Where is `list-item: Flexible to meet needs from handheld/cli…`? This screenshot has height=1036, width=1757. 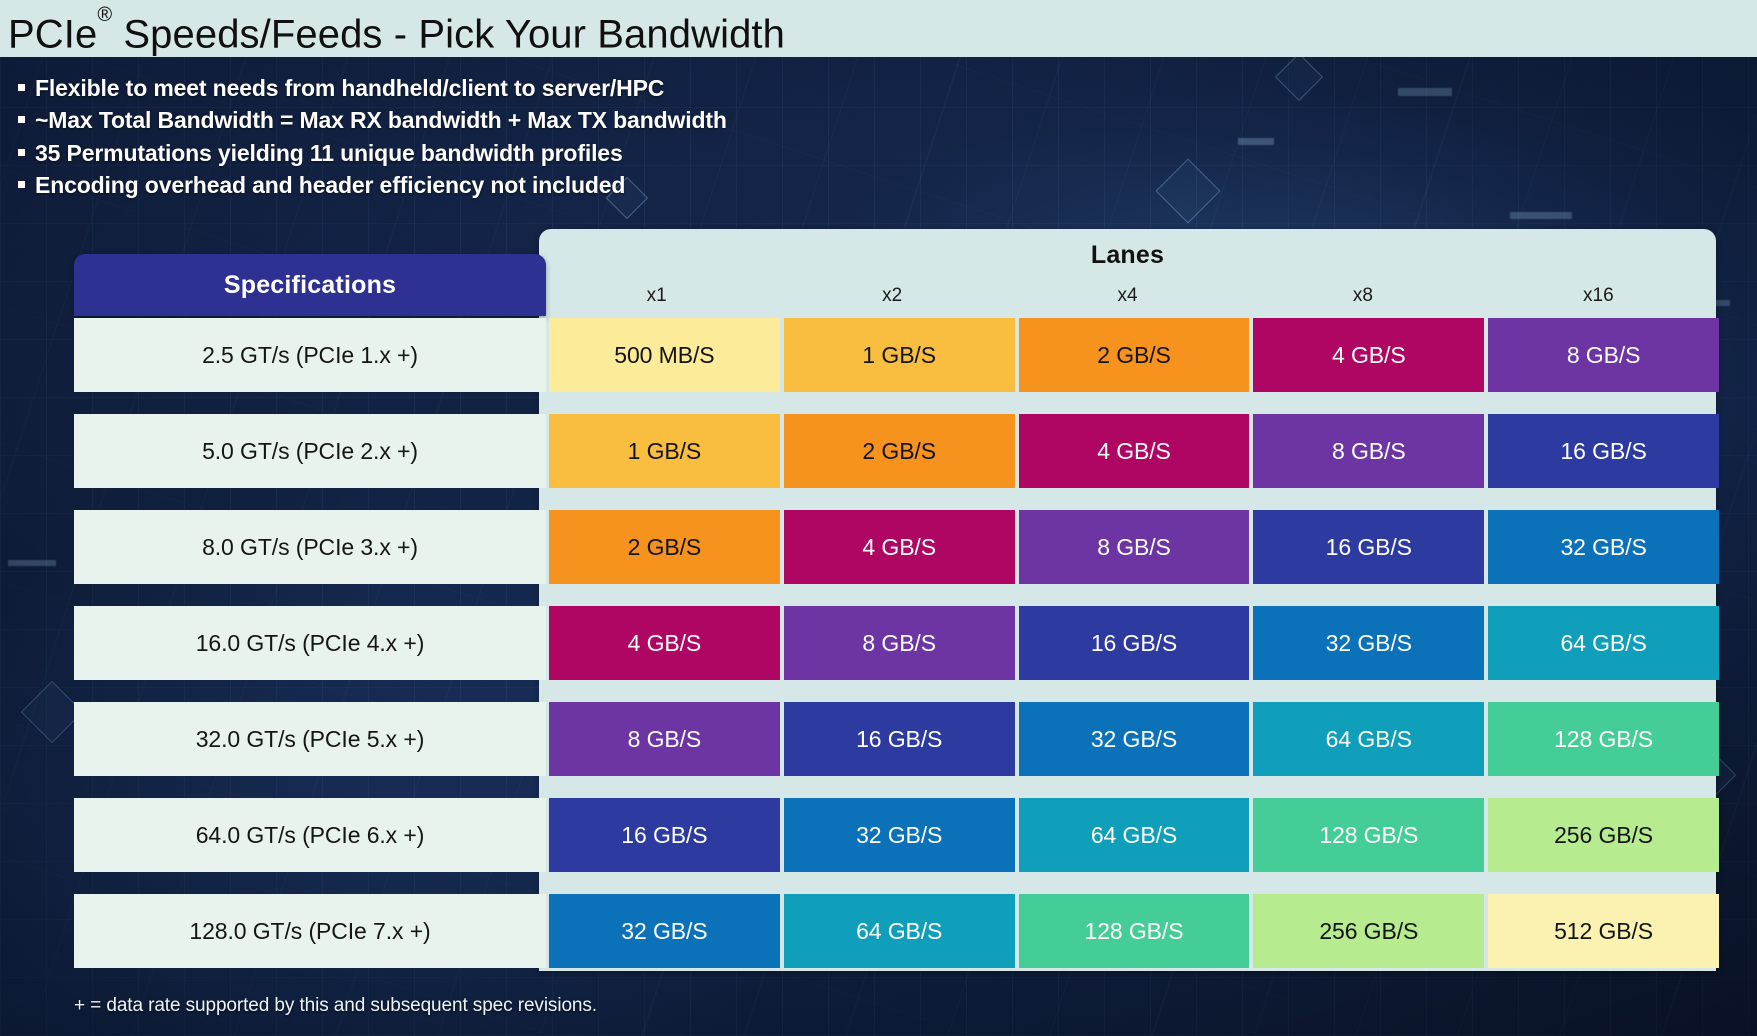
list-item: Flexible to meet needs from handheld/cli… is located at coordinates (515, 88).